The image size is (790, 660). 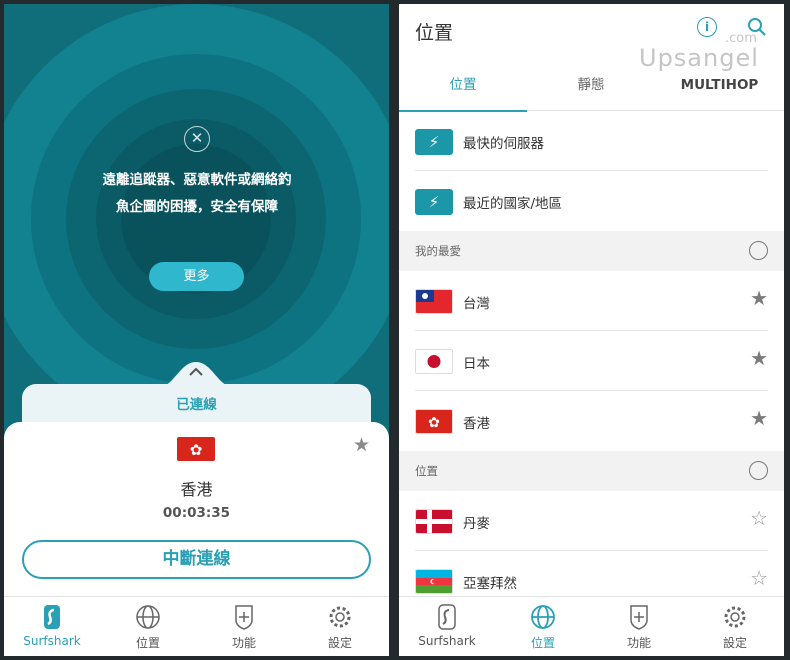 What do you see at coordinates (434, 361) in the screenshot?
I see `japan-flag-icon` at bounding box center [434, 361].